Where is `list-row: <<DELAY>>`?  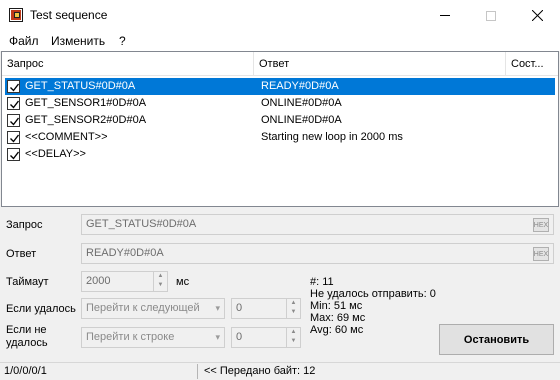
list-row: <<DELAY>> is located at coordinates (280, 154).